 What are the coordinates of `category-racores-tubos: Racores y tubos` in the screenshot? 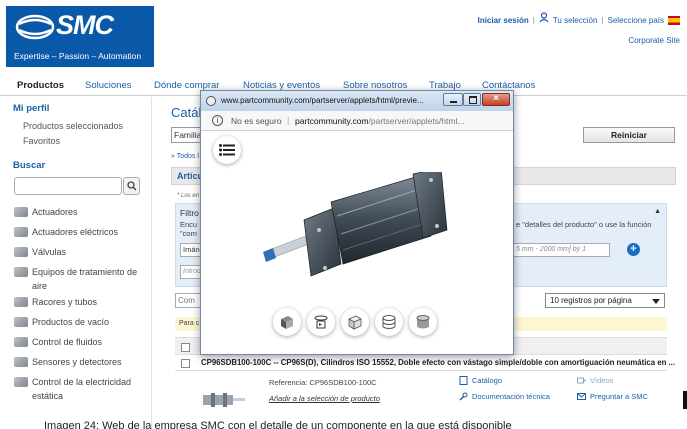 It's located at (80, 302).